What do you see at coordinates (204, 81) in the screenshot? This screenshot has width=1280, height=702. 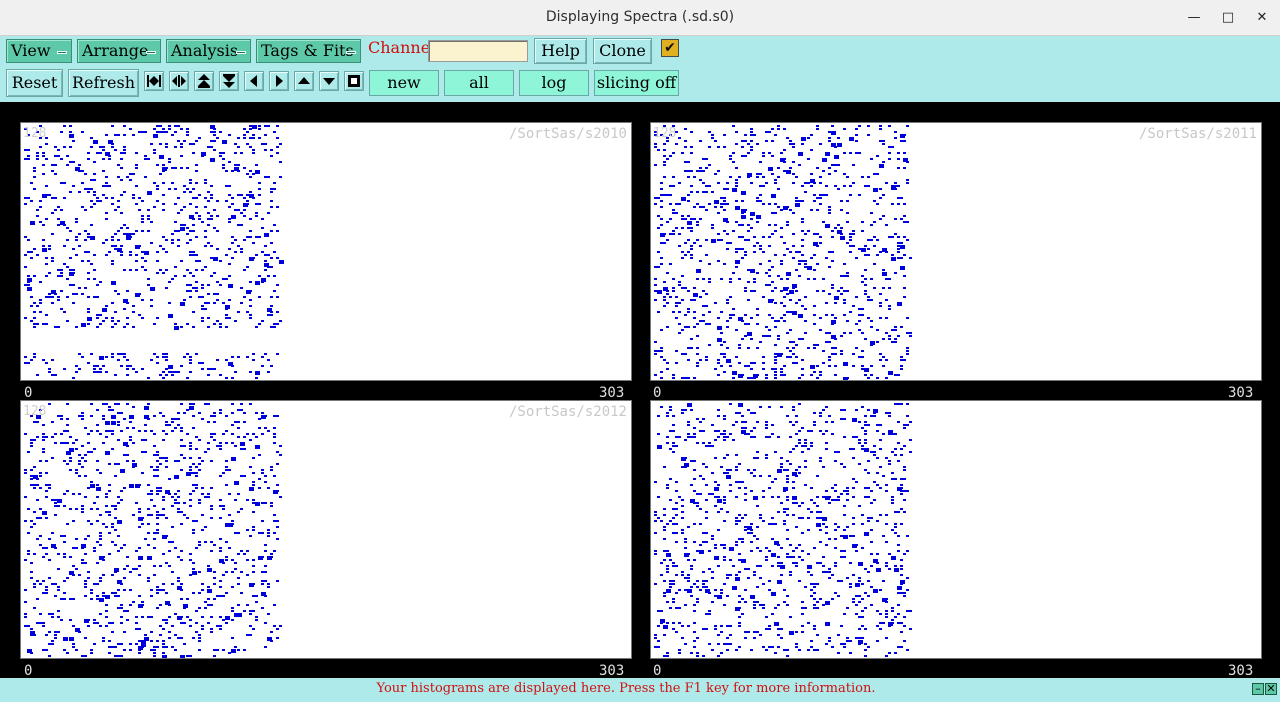 I see `expand-up-icon` at bounding box center [204, 81].